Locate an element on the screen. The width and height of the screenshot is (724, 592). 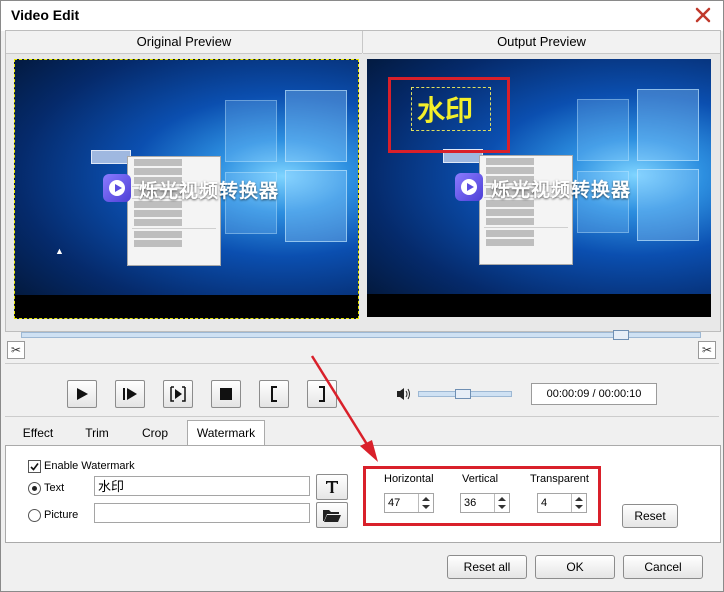
picture-path-input is located at coordinates (202, 513).